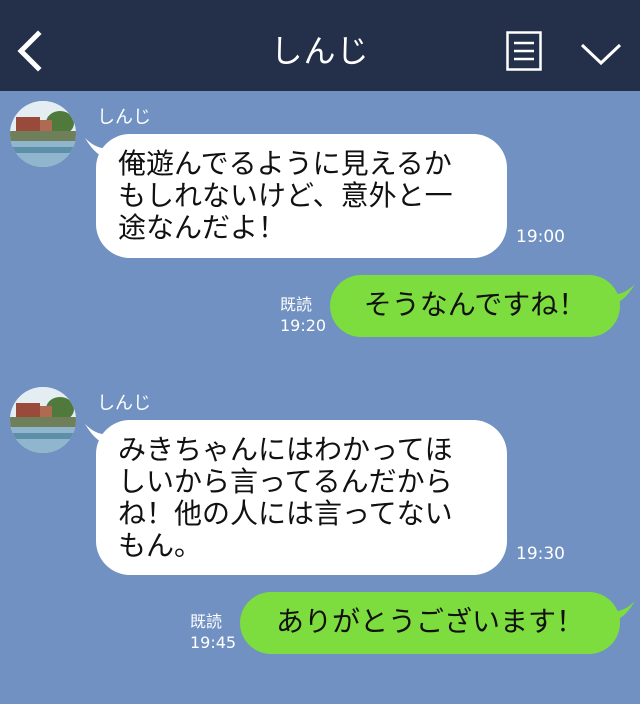 This screenshot has width=640, height=704. Describe the element at coordinates (540, 554) in the screenshot. I see `message-time: 19:30` at that location.